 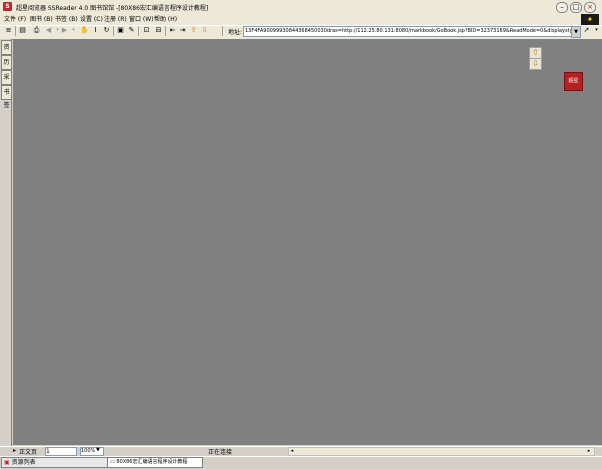 What do you see at coordinates (6, 82) in the screenshot?
I see `sidebar-tab-collect: 采集` at bounding box center [6, 82].